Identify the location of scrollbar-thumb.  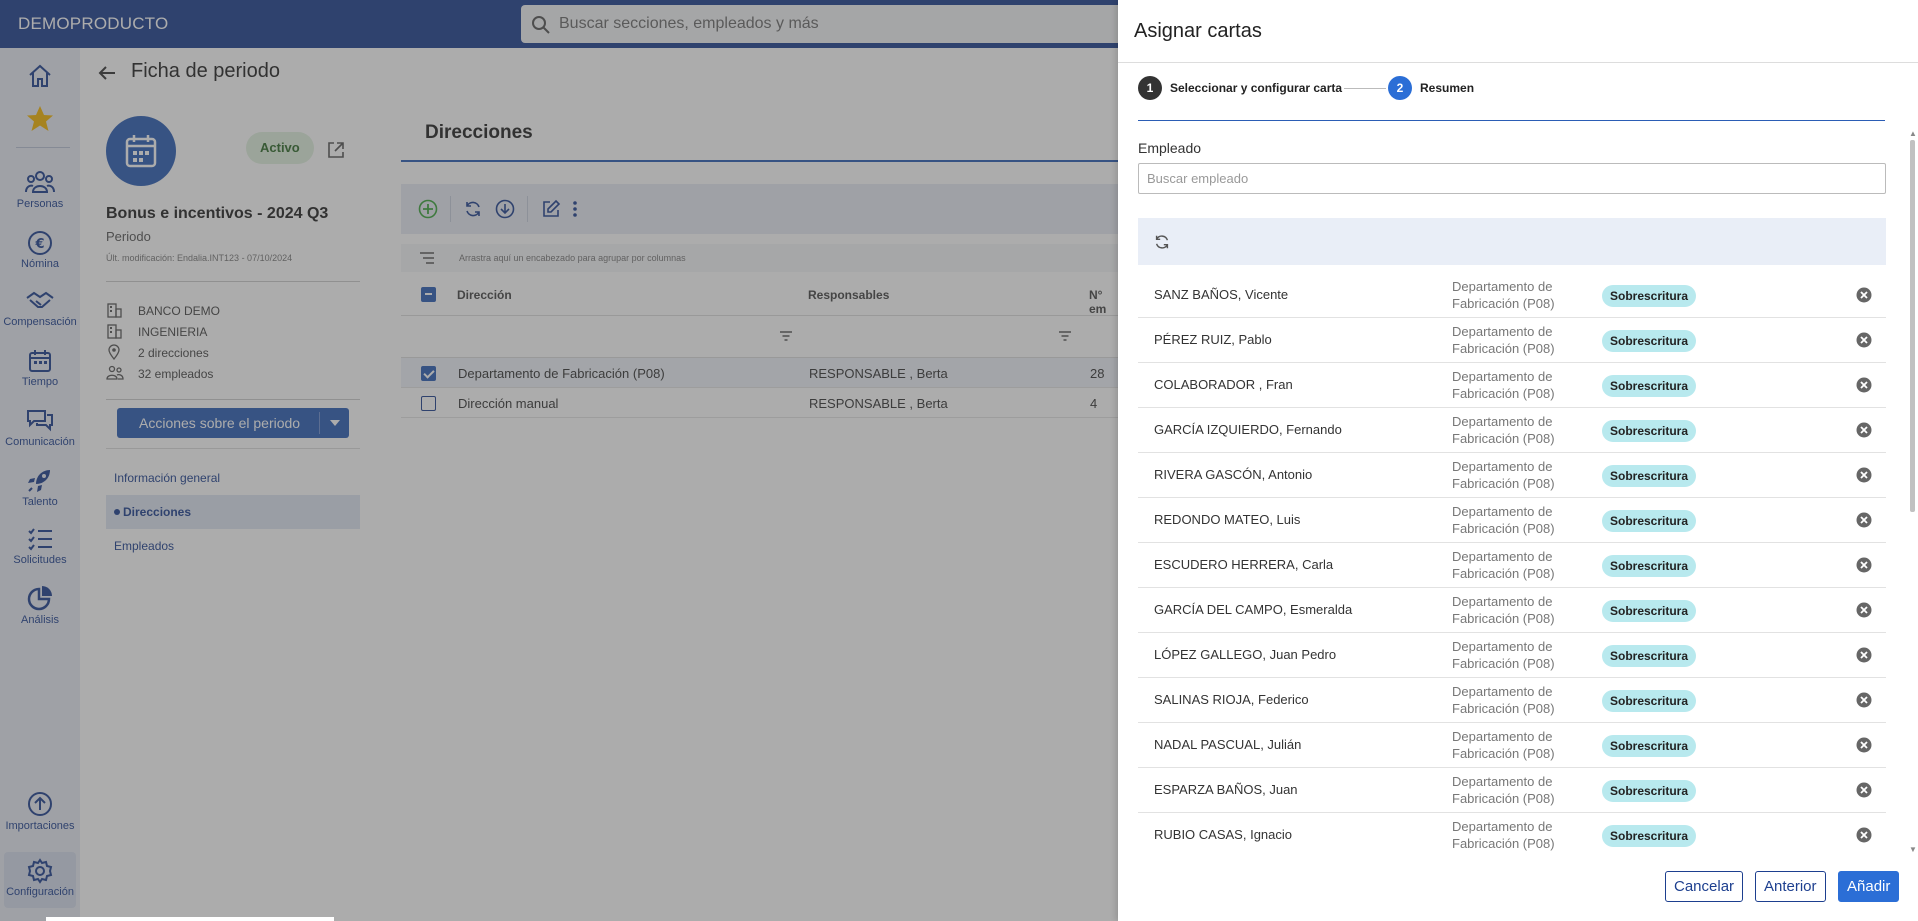
(1912, 326).